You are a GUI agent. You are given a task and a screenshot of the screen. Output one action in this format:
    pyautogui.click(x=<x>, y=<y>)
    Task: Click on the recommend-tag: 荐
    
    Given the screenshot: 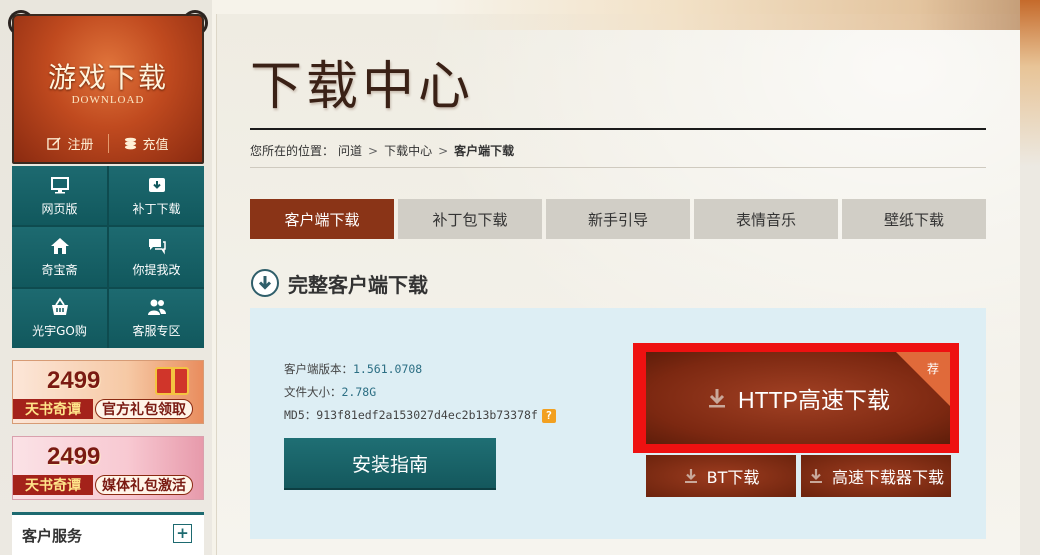 What is the action you would take?
    pyautogui.click(x=933, y=369)
    